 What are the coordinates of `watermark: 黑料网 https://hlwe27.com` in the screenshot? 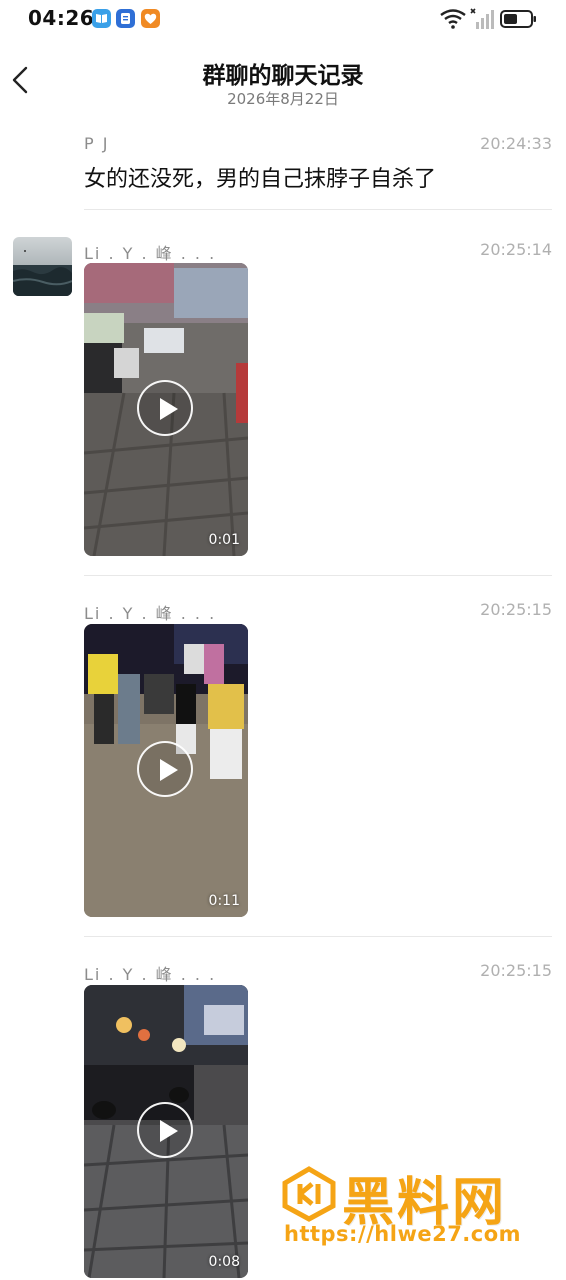 It's located at (415, 1208).